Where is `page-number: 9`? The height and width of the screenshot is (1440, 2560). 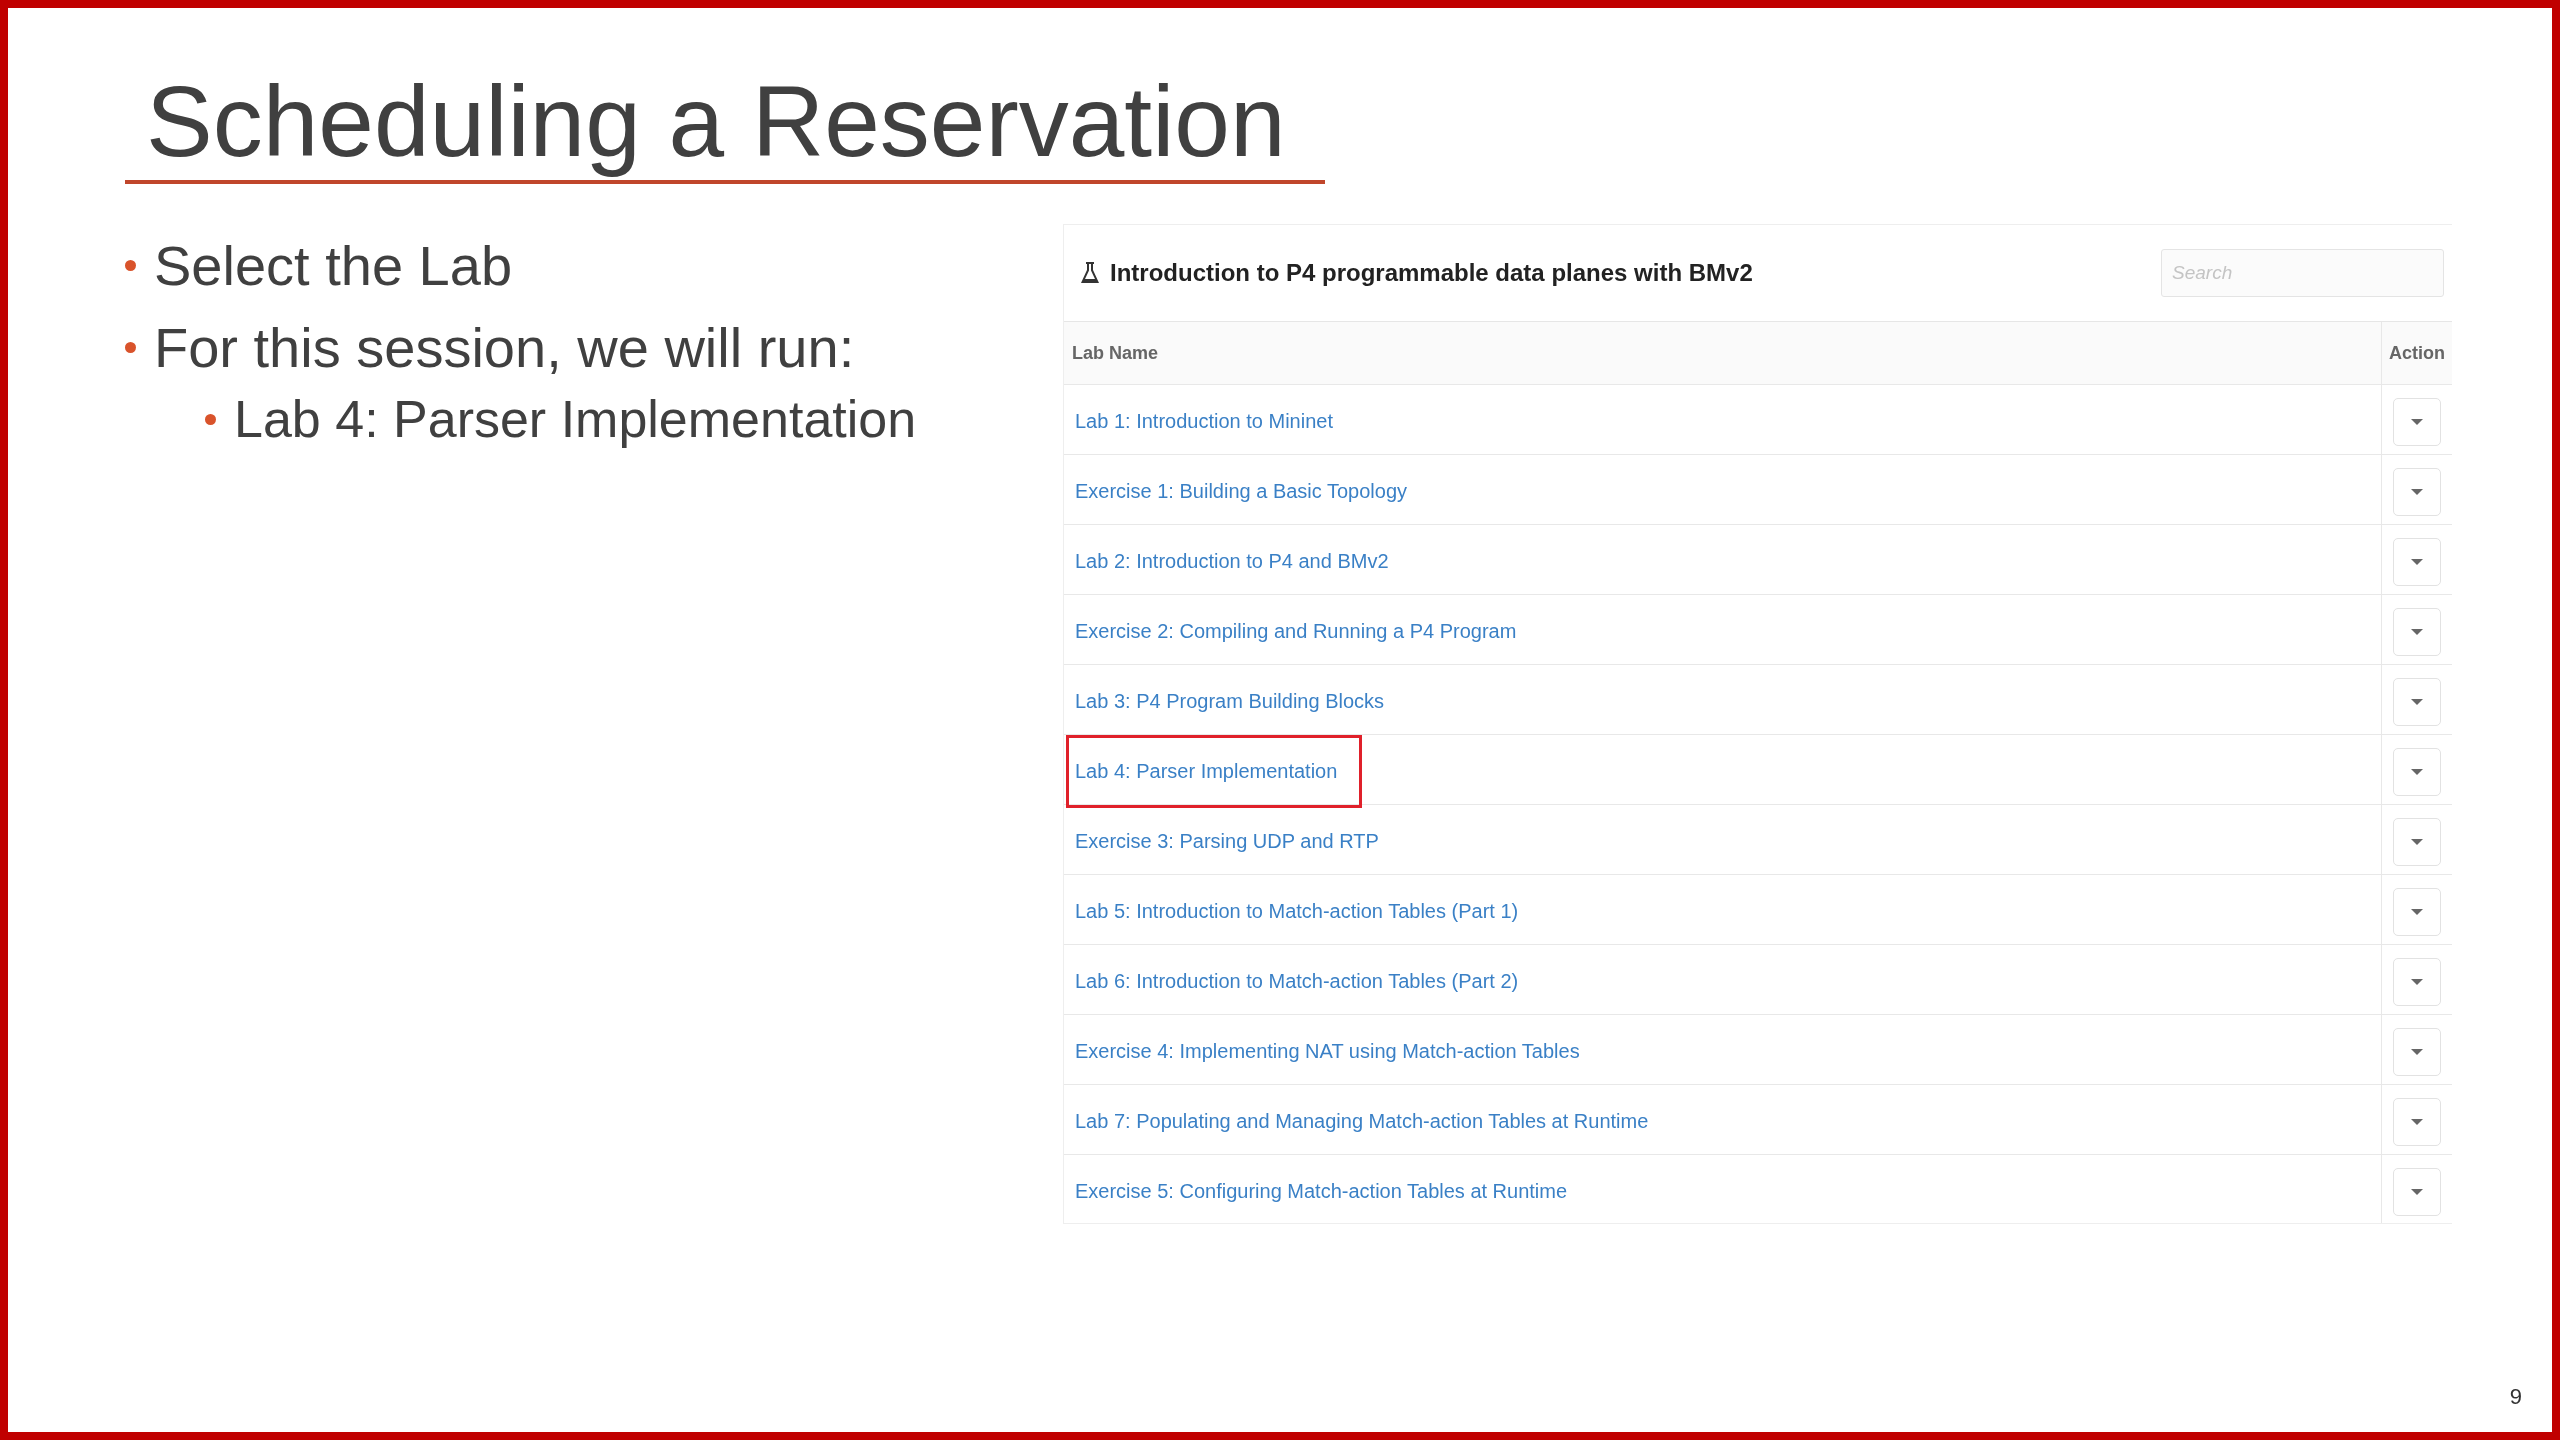
page-number: 9 is located at coordinates (2515, 1397).